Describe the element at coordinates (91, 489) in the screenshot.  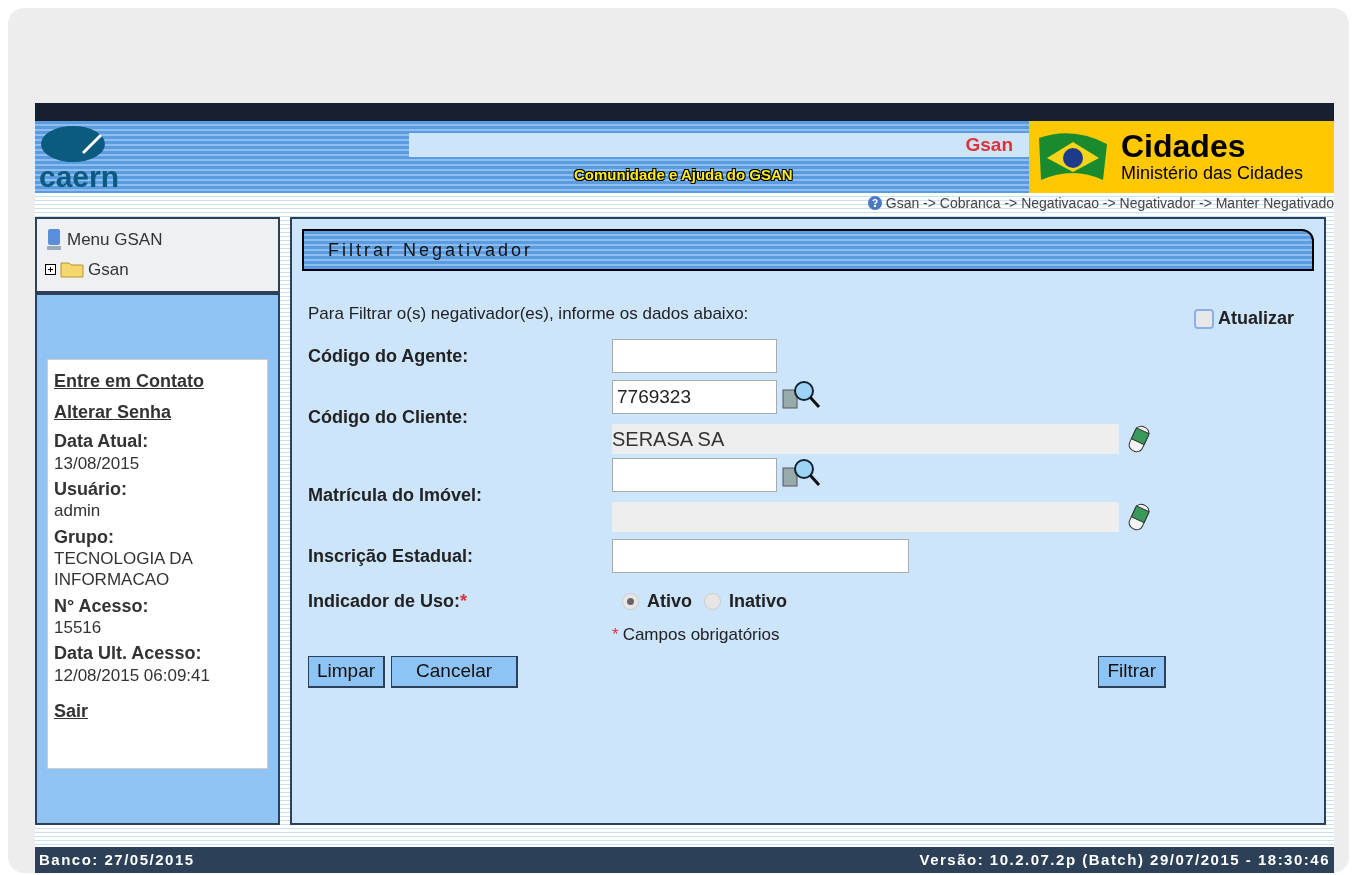
I see `info-label: Usuário:` at that location.